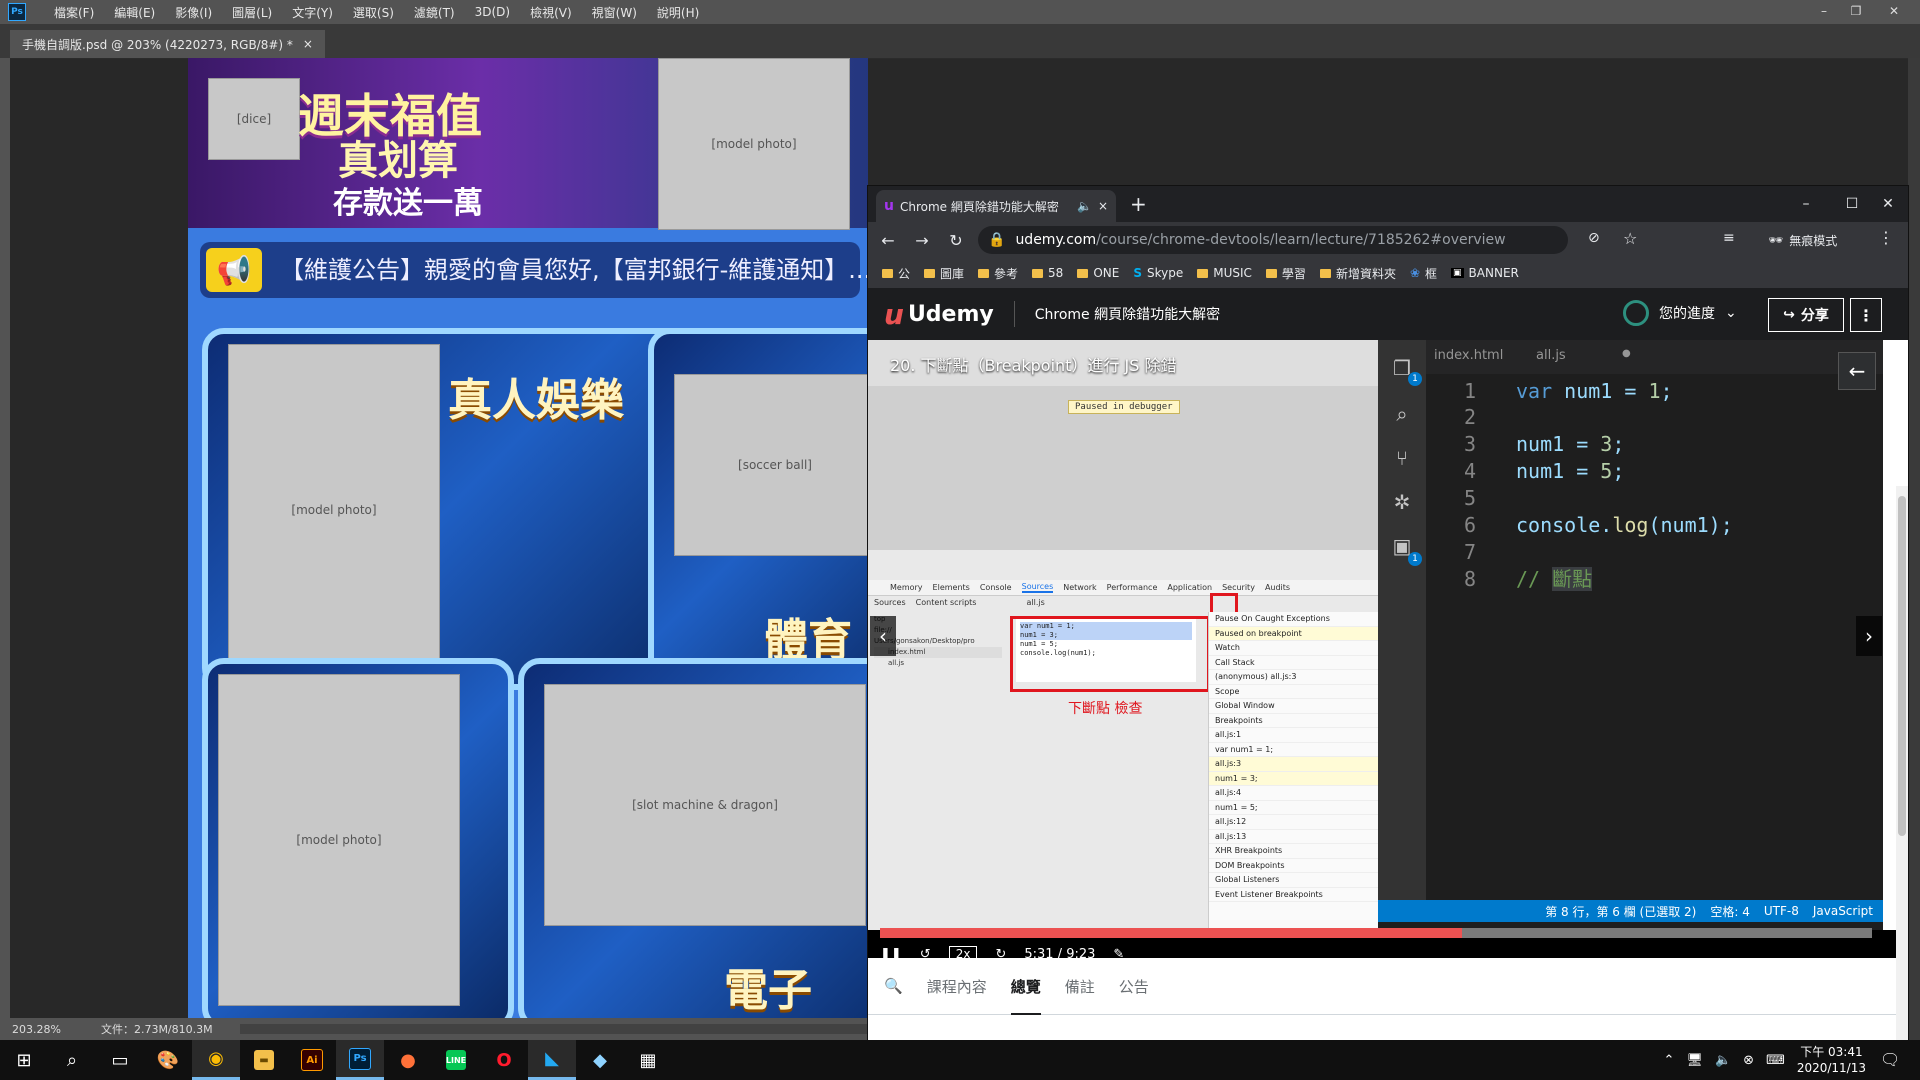 This screenshot has height=1080, width=1920. Describe the element at coordinates (157, 44) in the screenshot. I see `ps-document-tab-label: 手機自調版.psd @ 203% (4220273, RGB/8#) *` at that location.